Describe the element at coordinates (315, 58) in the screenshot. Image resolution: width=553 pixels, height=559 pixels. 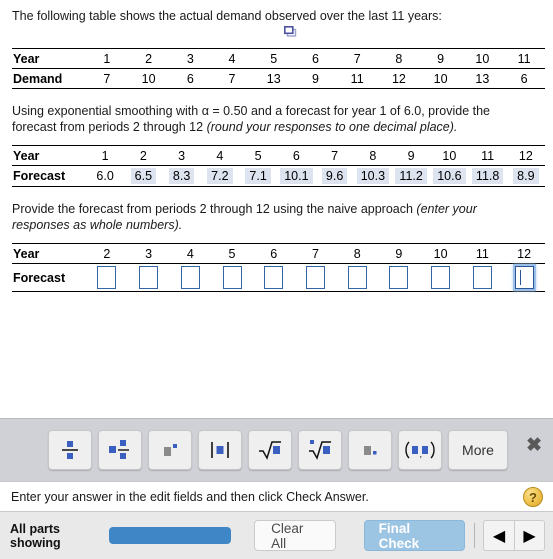
I see `demand-year-6: 6` at that location.